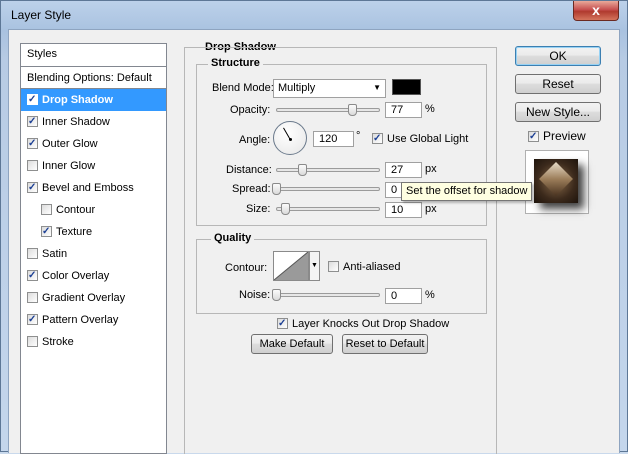 This screenshot has height=454, width=628. Describe the element at coordinates (282, 323) in the screenshot. I see `knocks-out-box` at that location.